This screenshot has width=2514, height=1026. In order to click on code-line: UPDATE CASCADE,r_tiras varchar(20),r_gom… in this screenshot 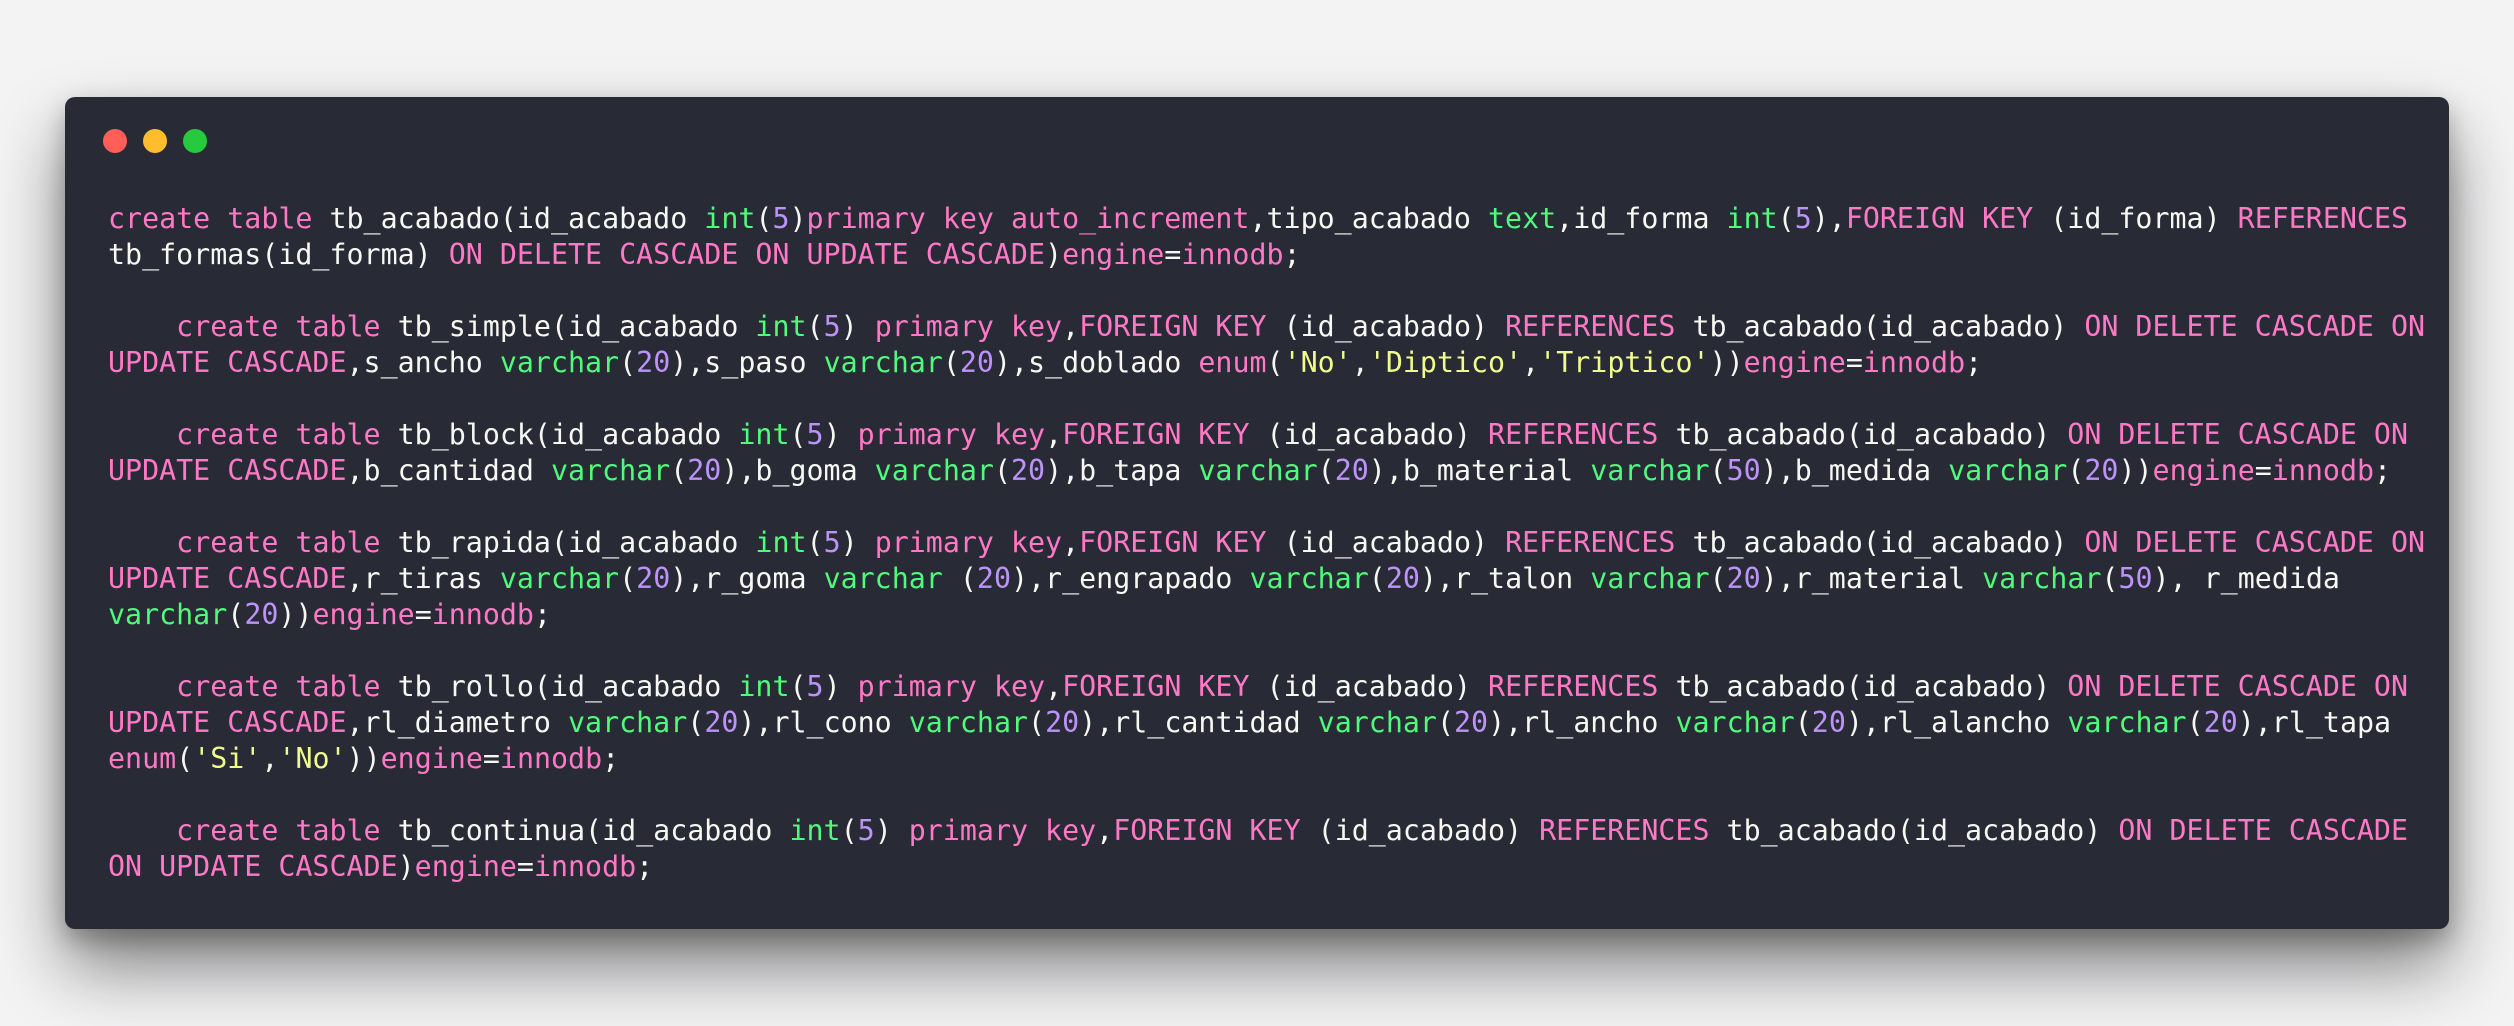, I will do `click(1265, 579)`.